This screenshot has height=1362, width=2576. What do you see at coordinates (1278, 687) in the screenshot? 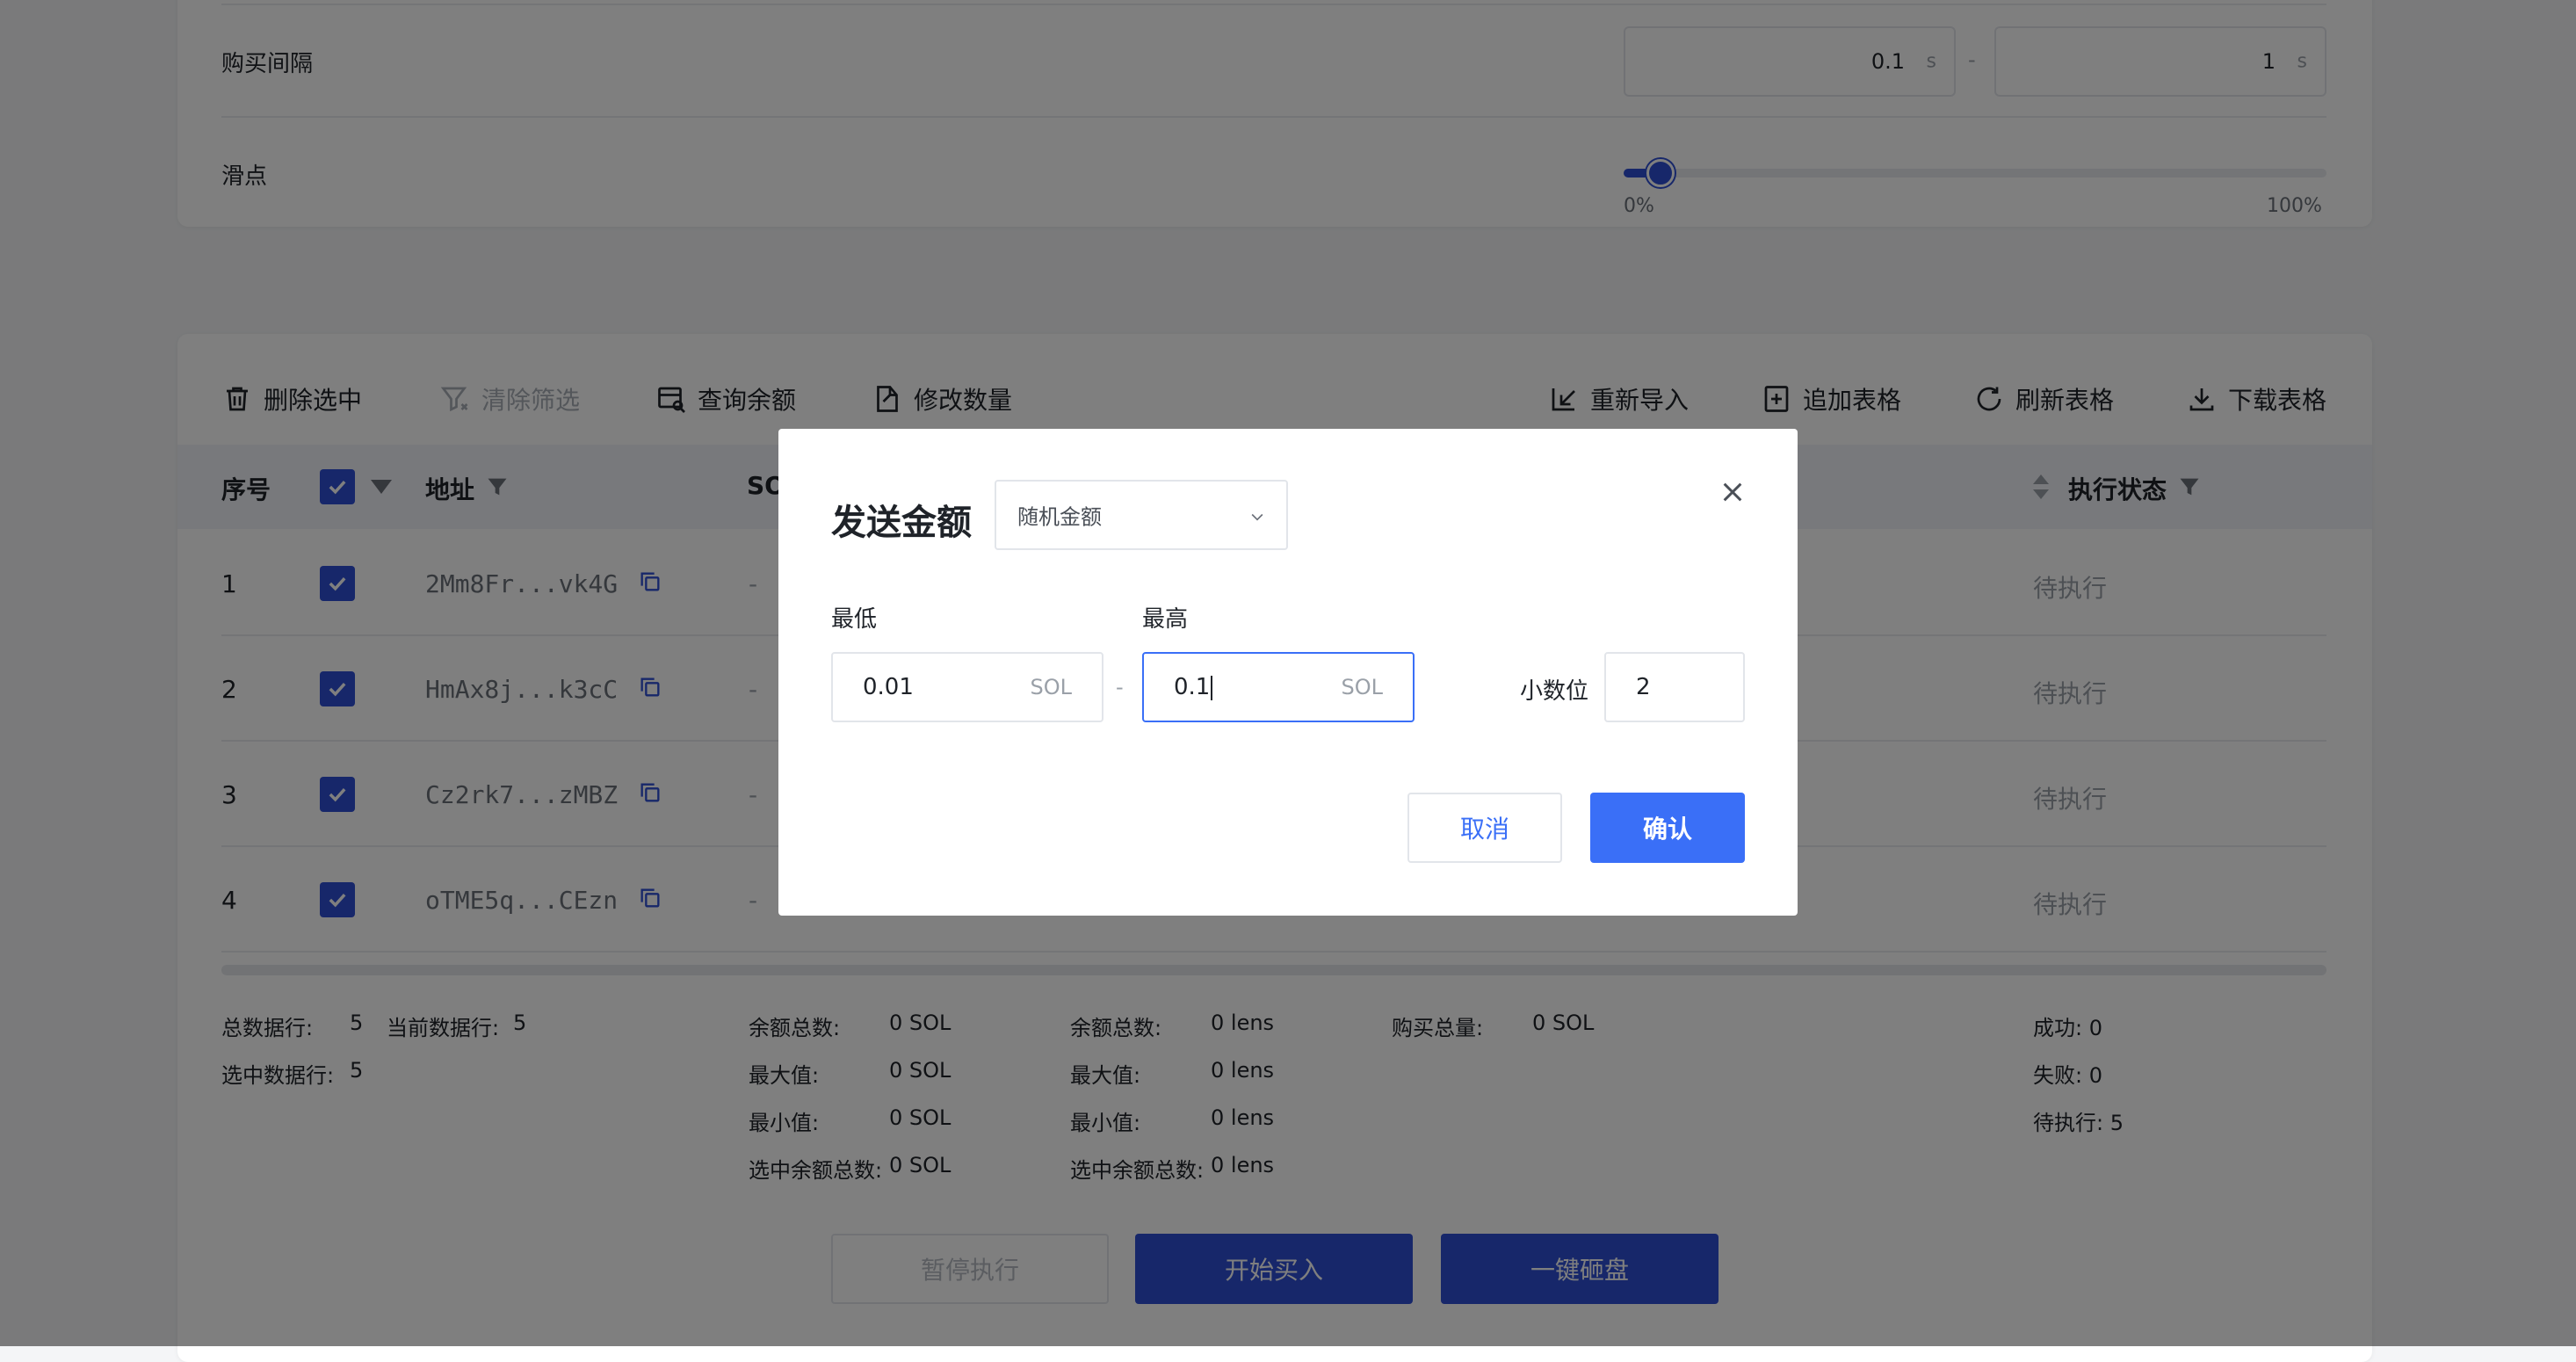
I see `max-amount-input: 0.1 SOL` at bounding box center [1278, 687].